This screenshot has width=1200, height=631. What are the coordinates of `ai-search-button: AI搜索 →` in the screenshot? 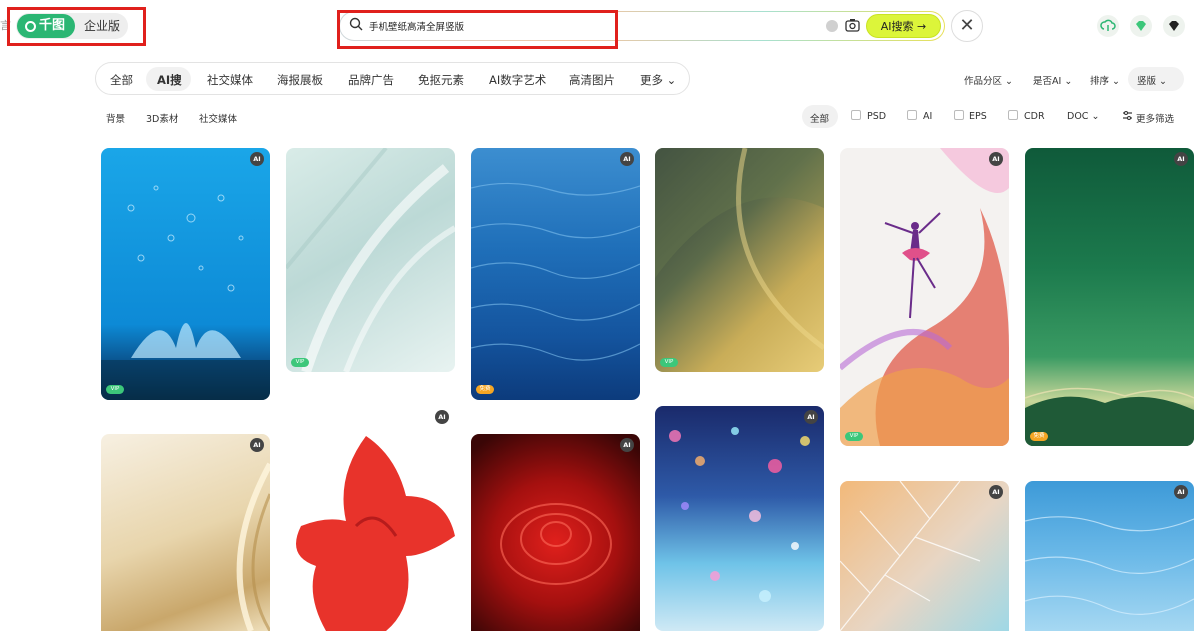 It's located at (903, 26).